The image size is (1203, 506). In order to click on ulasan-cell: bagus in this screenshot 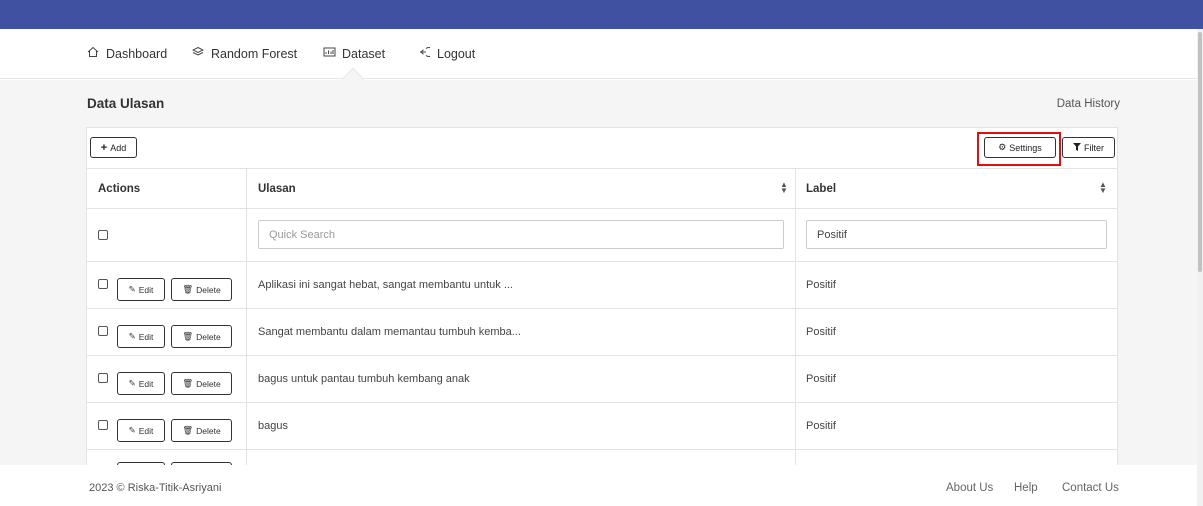, I will do `click(273, 426)`.